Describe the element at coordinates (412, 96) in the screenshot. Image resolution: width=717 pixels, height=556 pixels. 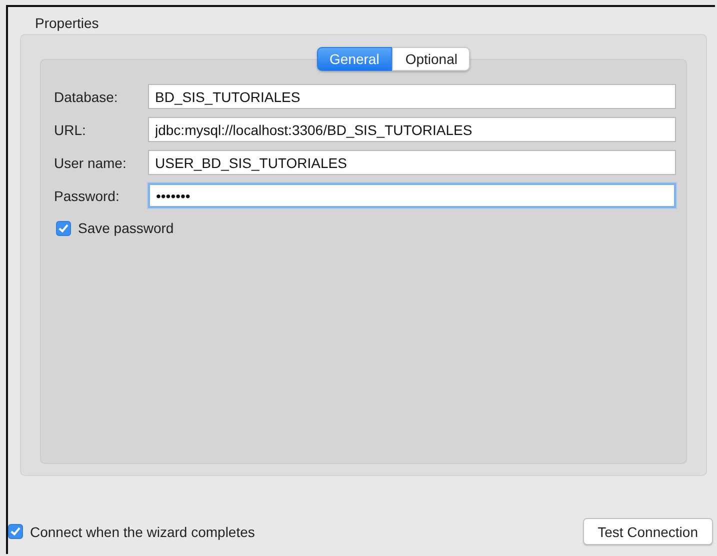
I see `input-field: BD_SIS_TUTORIALES` at that location.